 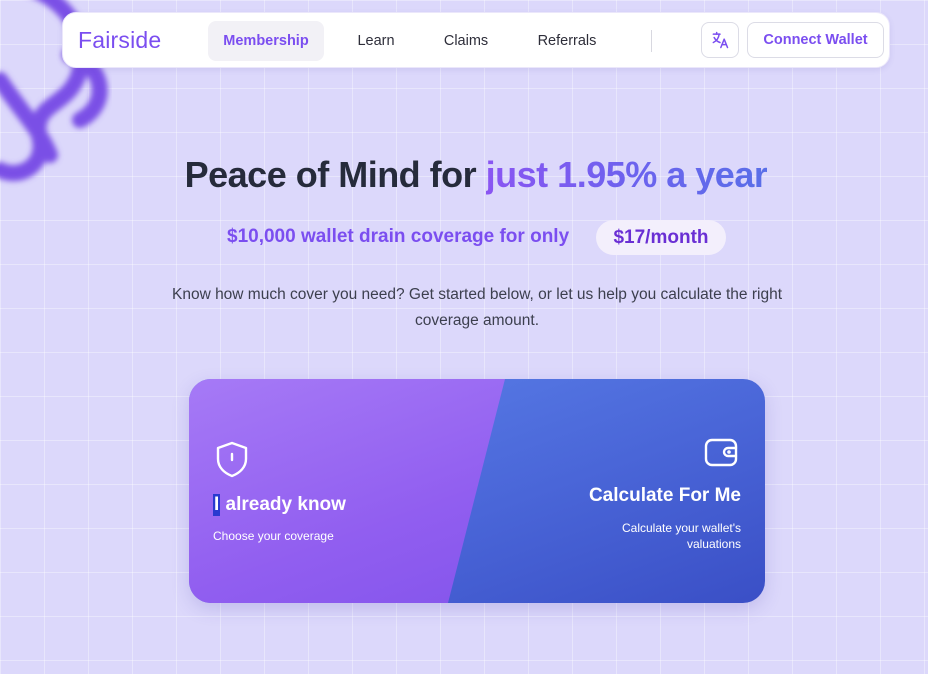 I want to click on already-know-title-text: already know, so click(x=283, y=504).